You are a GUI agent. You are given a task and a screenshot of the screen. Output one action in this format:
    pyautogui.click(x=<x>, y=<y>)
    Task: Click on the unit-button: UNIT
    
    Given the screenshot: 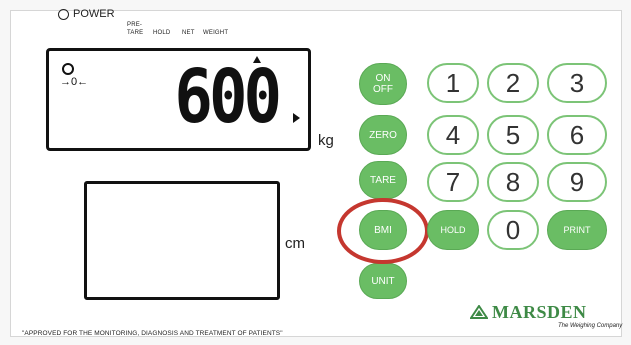 What is the action you would take?
    pyautogui.click(x=383, y=281)
    